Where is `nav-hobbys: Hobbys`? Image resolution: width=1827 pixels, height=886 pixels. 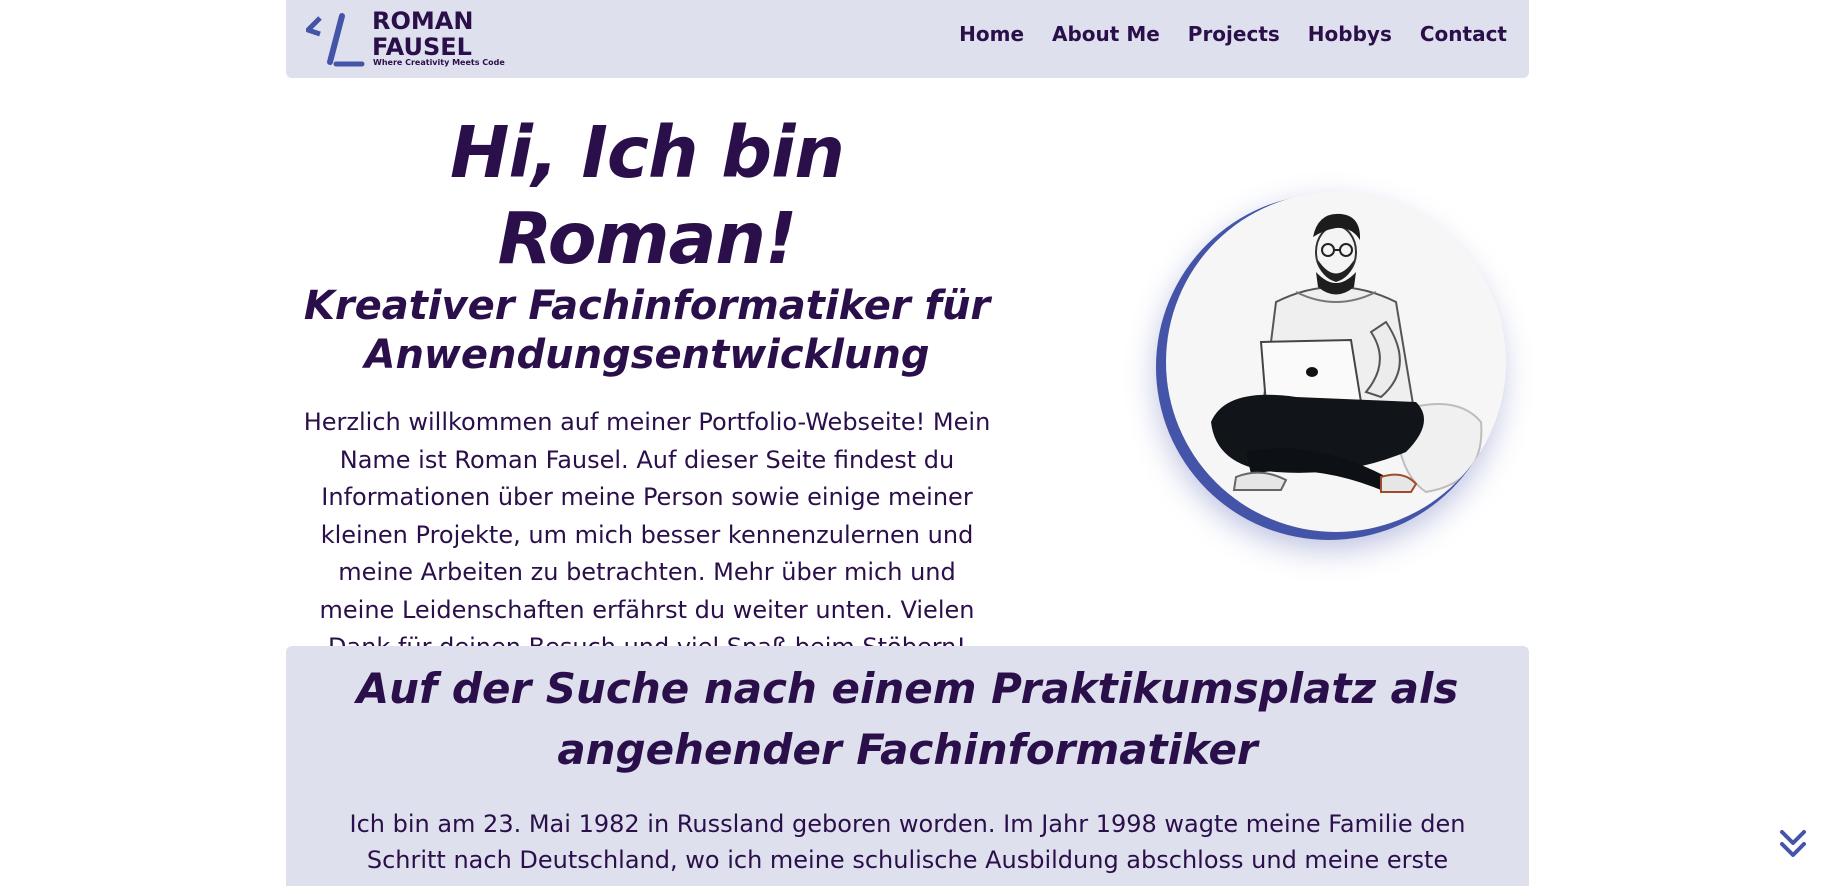
nav-hobbys: Hobbys is located at coordinates (1350, 34).